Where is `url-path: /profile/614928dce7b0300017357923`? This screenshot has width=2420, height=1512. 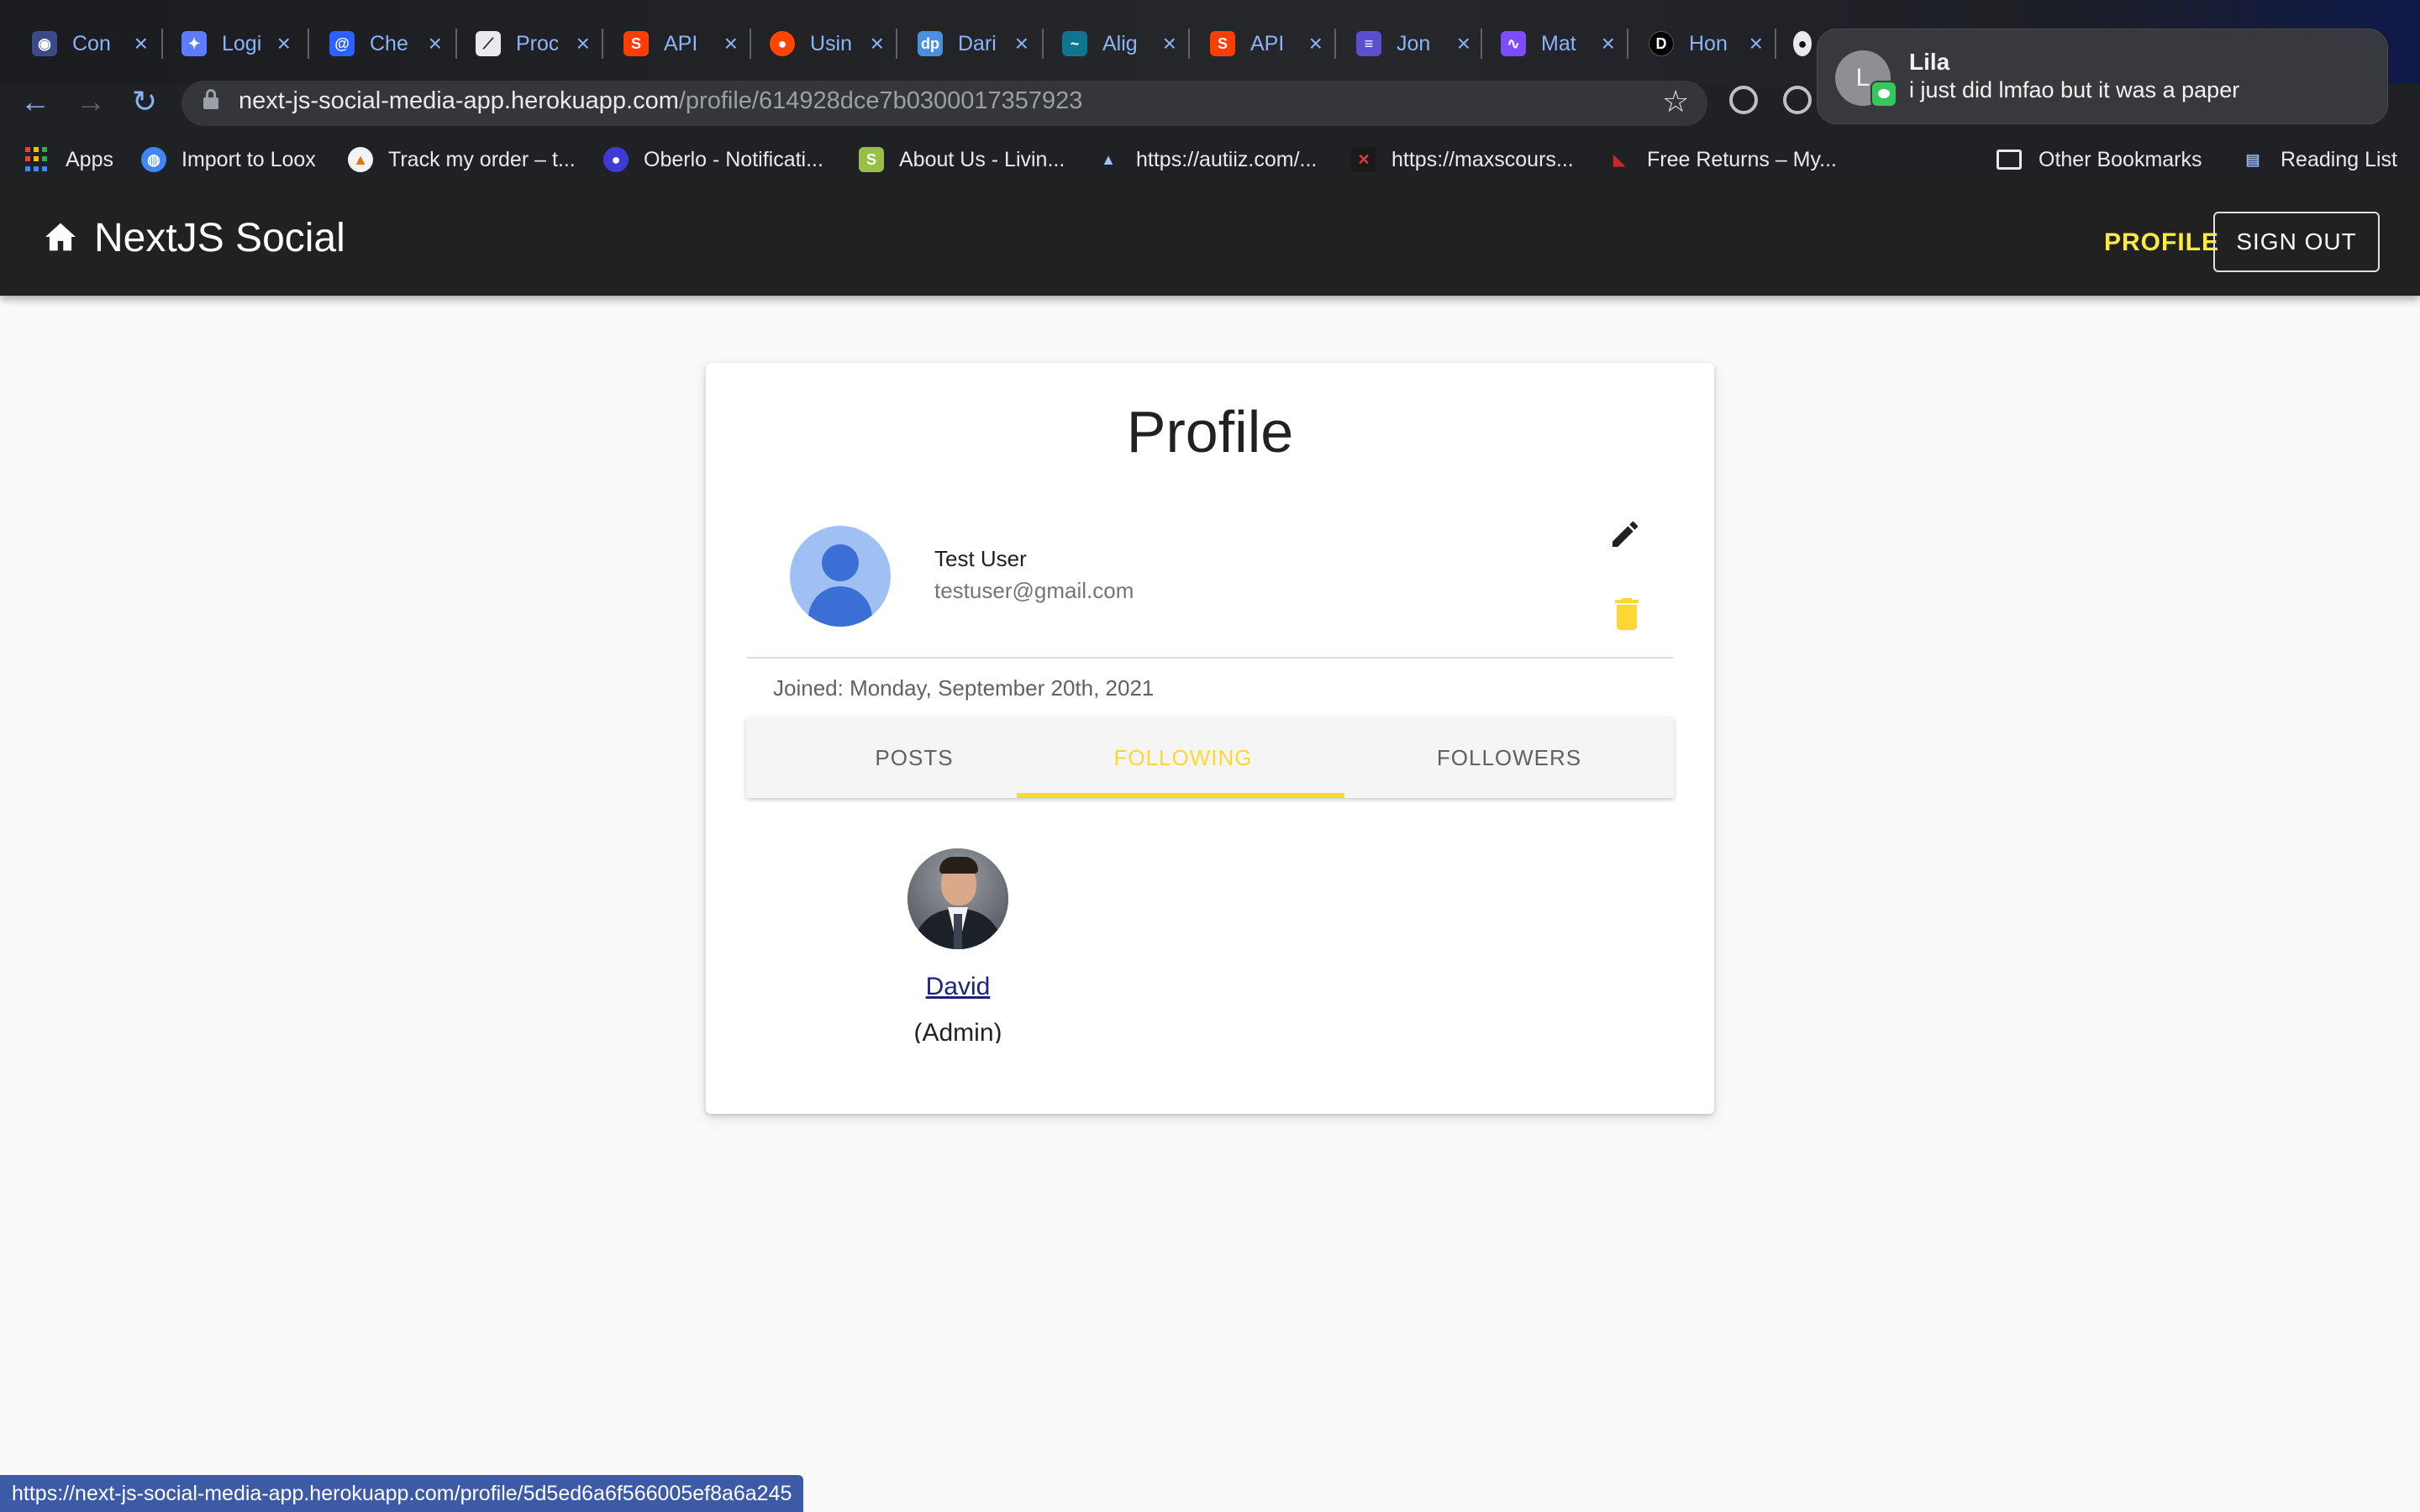
url-path: /profile/614928dce7b0300017357923 is located at coordinates (880, 100).